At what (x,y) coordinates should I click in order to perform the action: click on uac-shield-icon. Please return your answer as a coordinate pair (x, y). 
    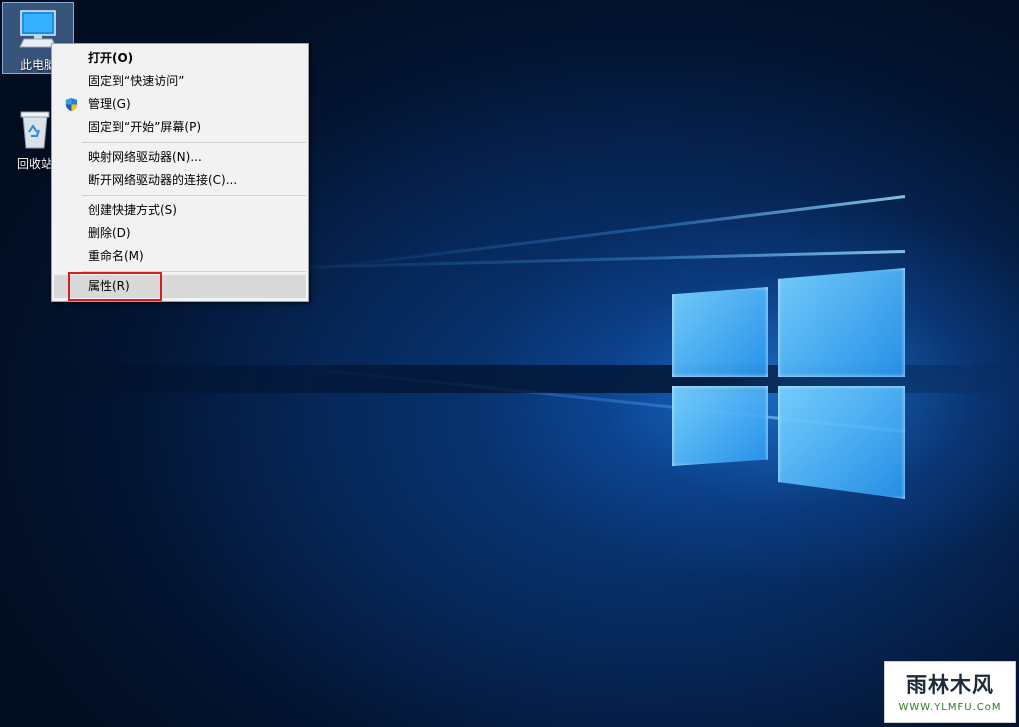
    Looking at the image, I should click on (71, 104).